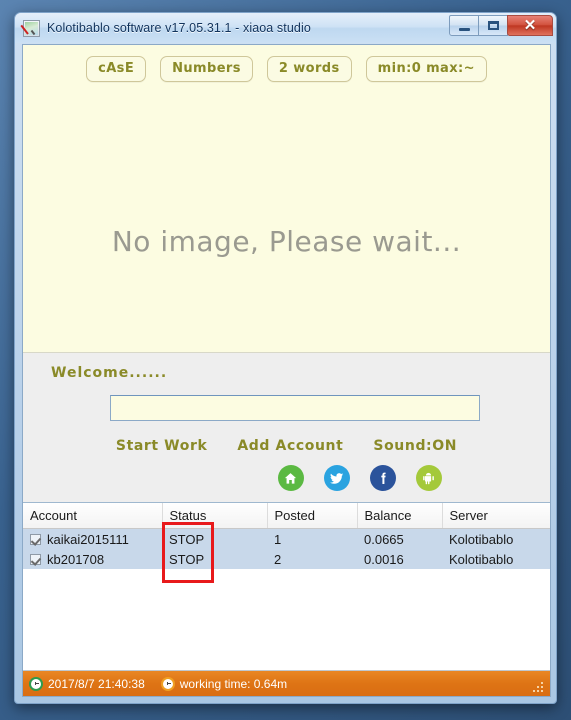  I want to click on close-button: ✕, so click(530, 25).